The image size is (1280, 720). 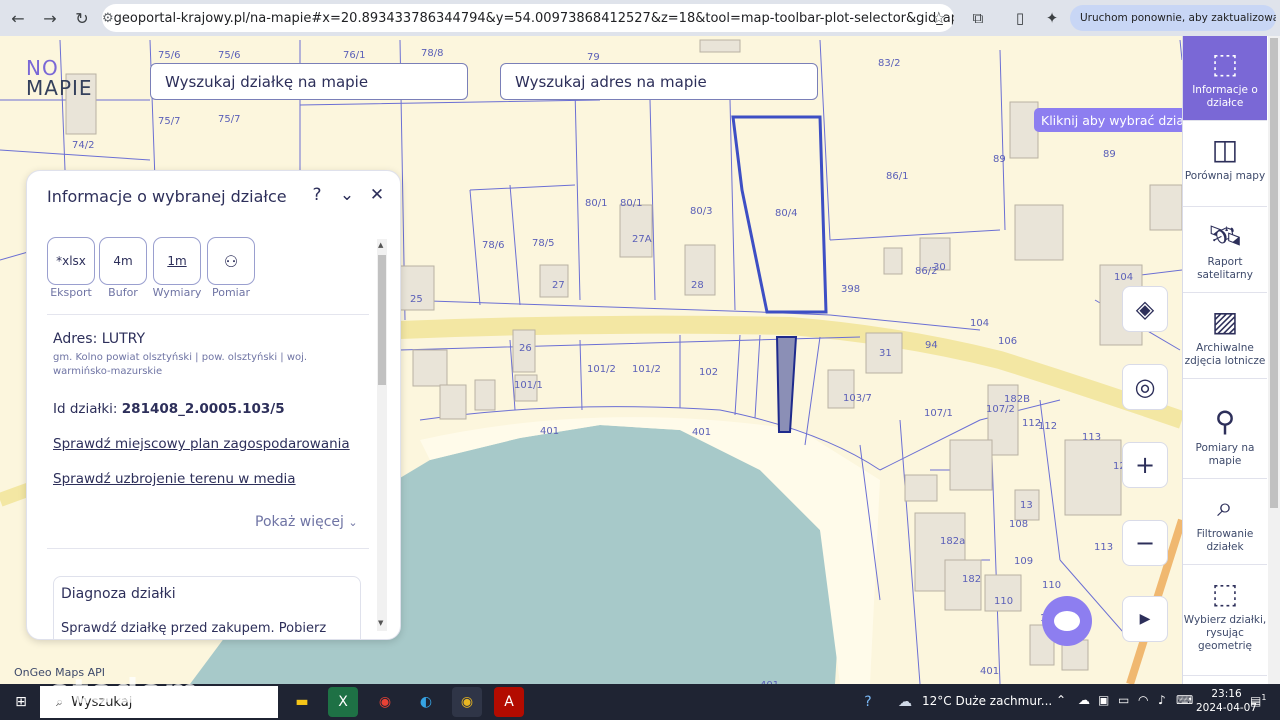 I want to click on scroll-up-icon: ▲, so click(x=380, y=245).